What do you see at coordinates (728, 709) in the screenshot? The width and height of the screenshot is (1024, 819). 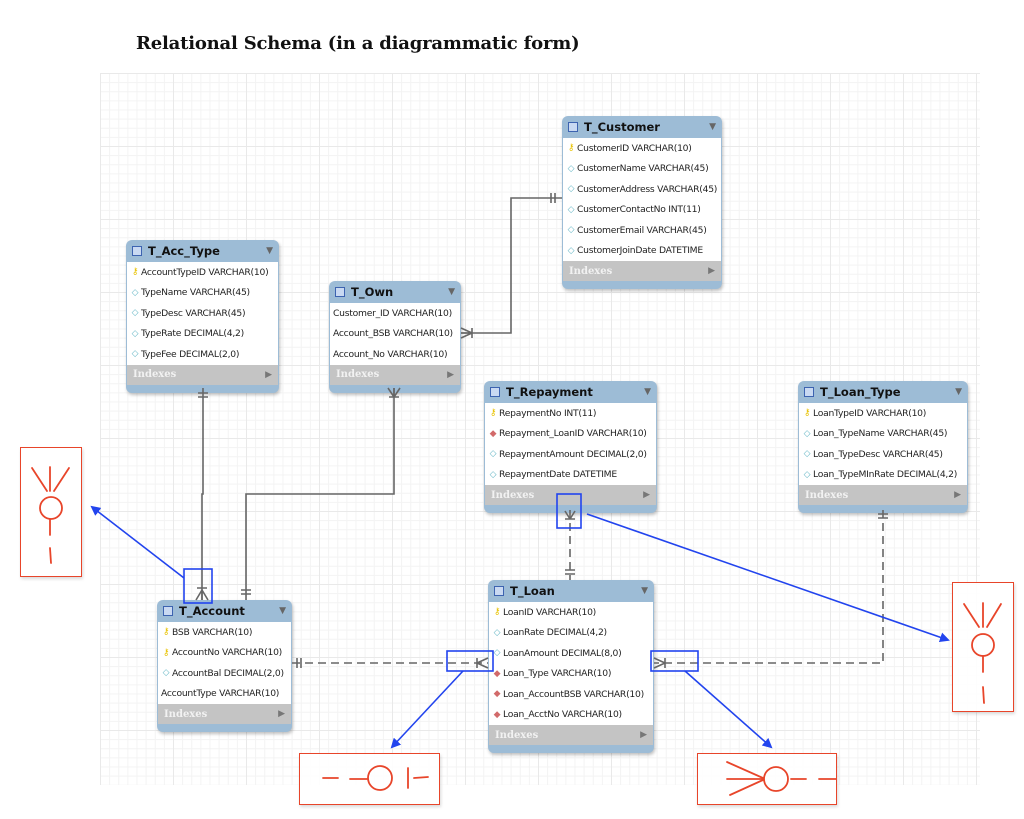 I see `arrow-to-note-bottom-right` at bounding box center [728, 709].